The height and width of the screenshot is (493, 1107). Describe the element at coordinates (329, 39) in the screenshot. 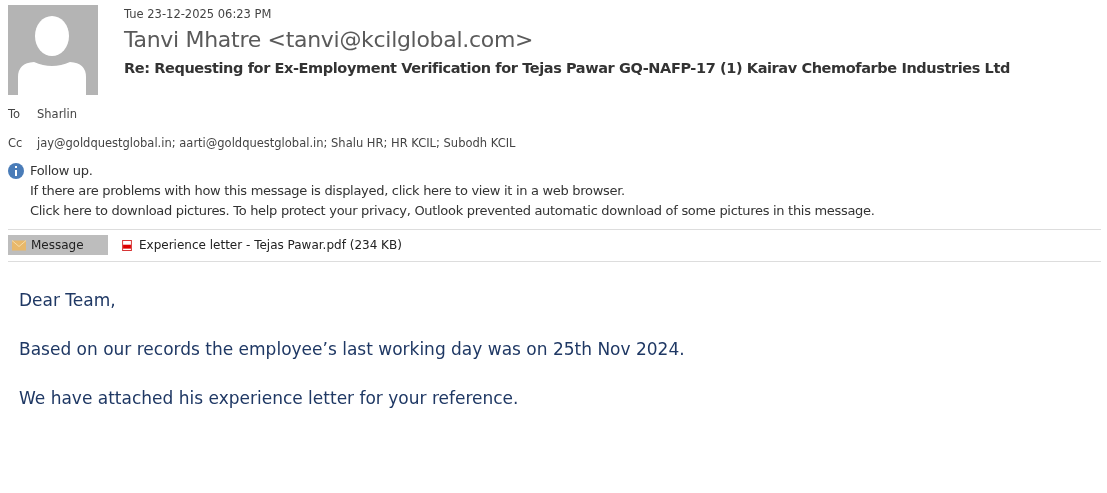

I see `sender-name: Tanvi Mhatre <tanvi@kcilglobal.com>` at that location.